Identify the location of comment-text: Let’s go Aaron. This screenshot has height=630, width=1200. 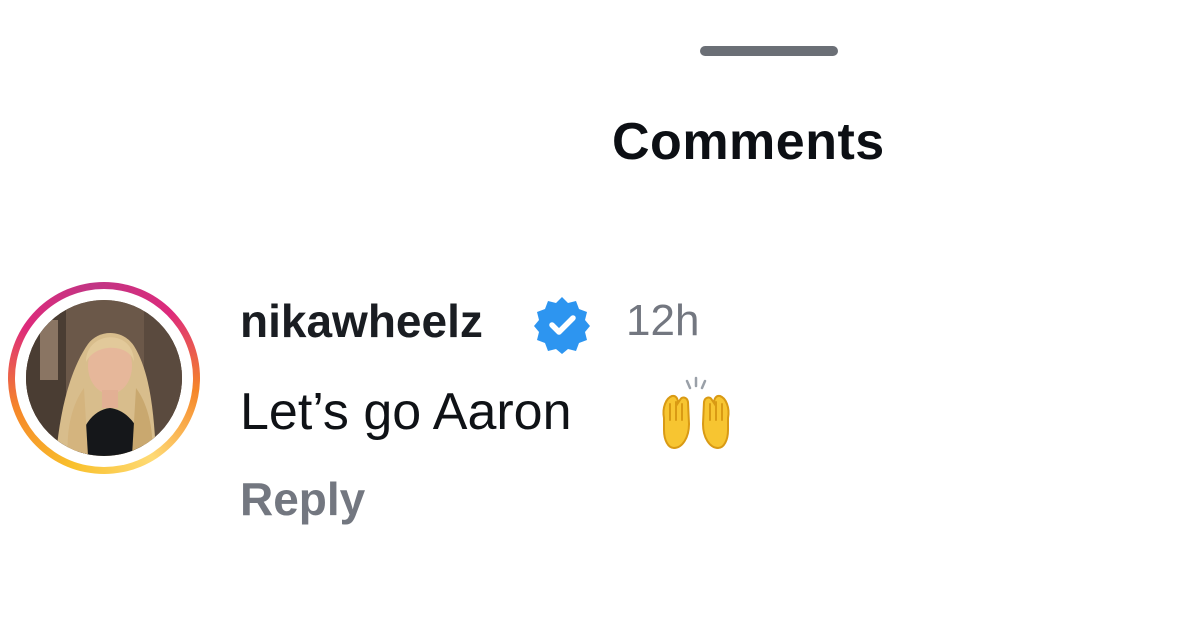
(406, 412).